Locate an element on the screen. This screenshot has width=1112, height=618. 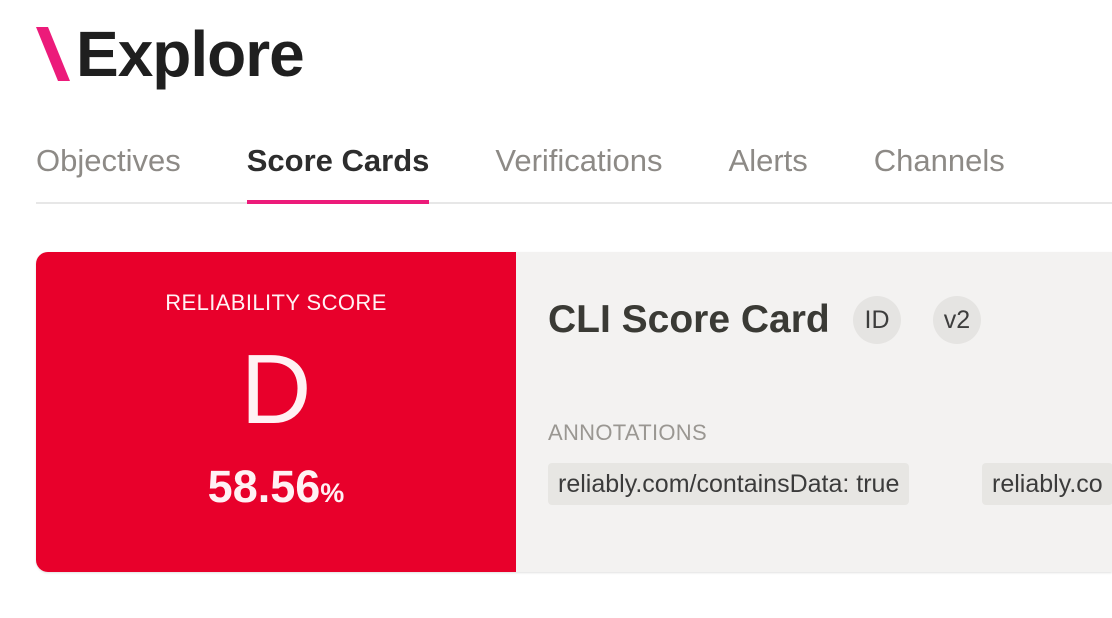
annotations-label: ANNOTATIONS is located at coordinates (627, 432).